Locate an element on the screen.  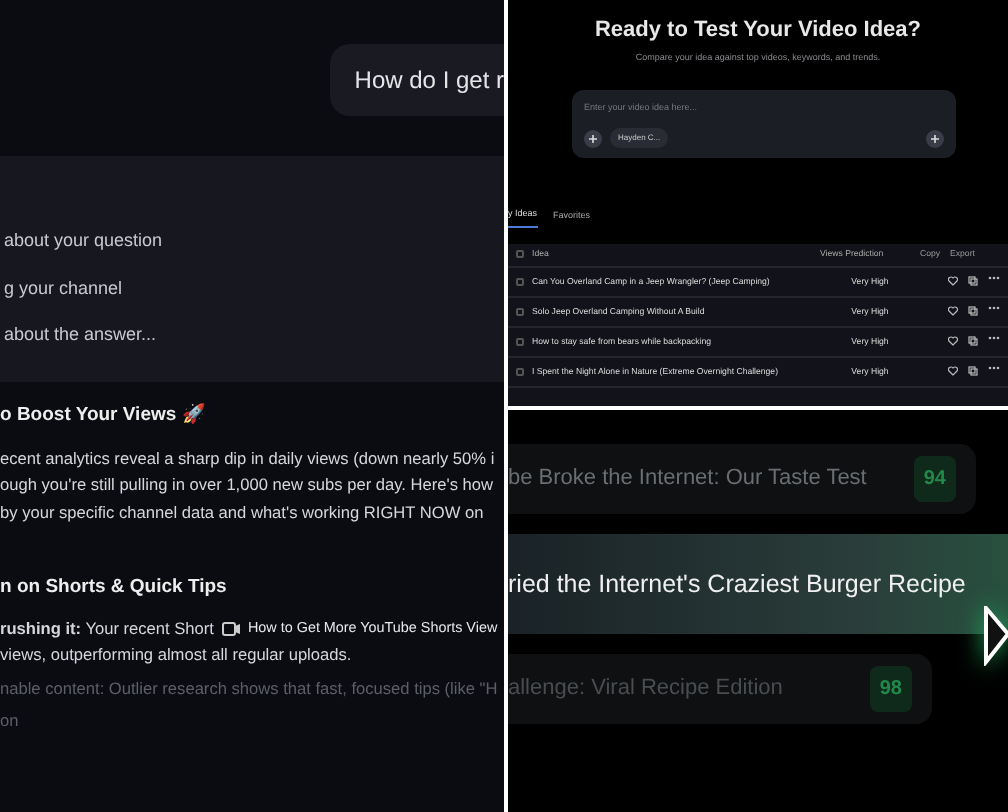
section-heading: n on Shorts & Quick Tips is located at coordinates (114, 588).